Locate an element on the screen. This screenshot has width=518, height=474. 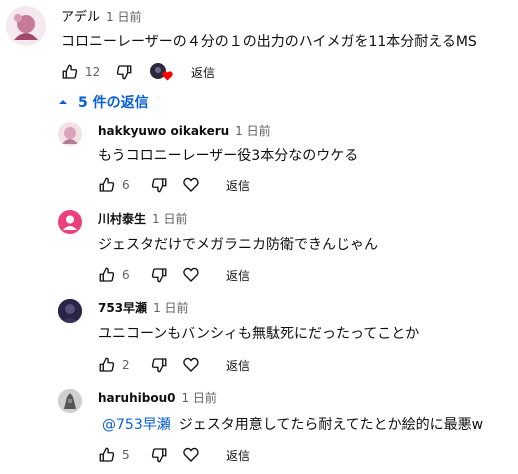
reply-author: 川村泰生 is located at coordinates (122, 219).